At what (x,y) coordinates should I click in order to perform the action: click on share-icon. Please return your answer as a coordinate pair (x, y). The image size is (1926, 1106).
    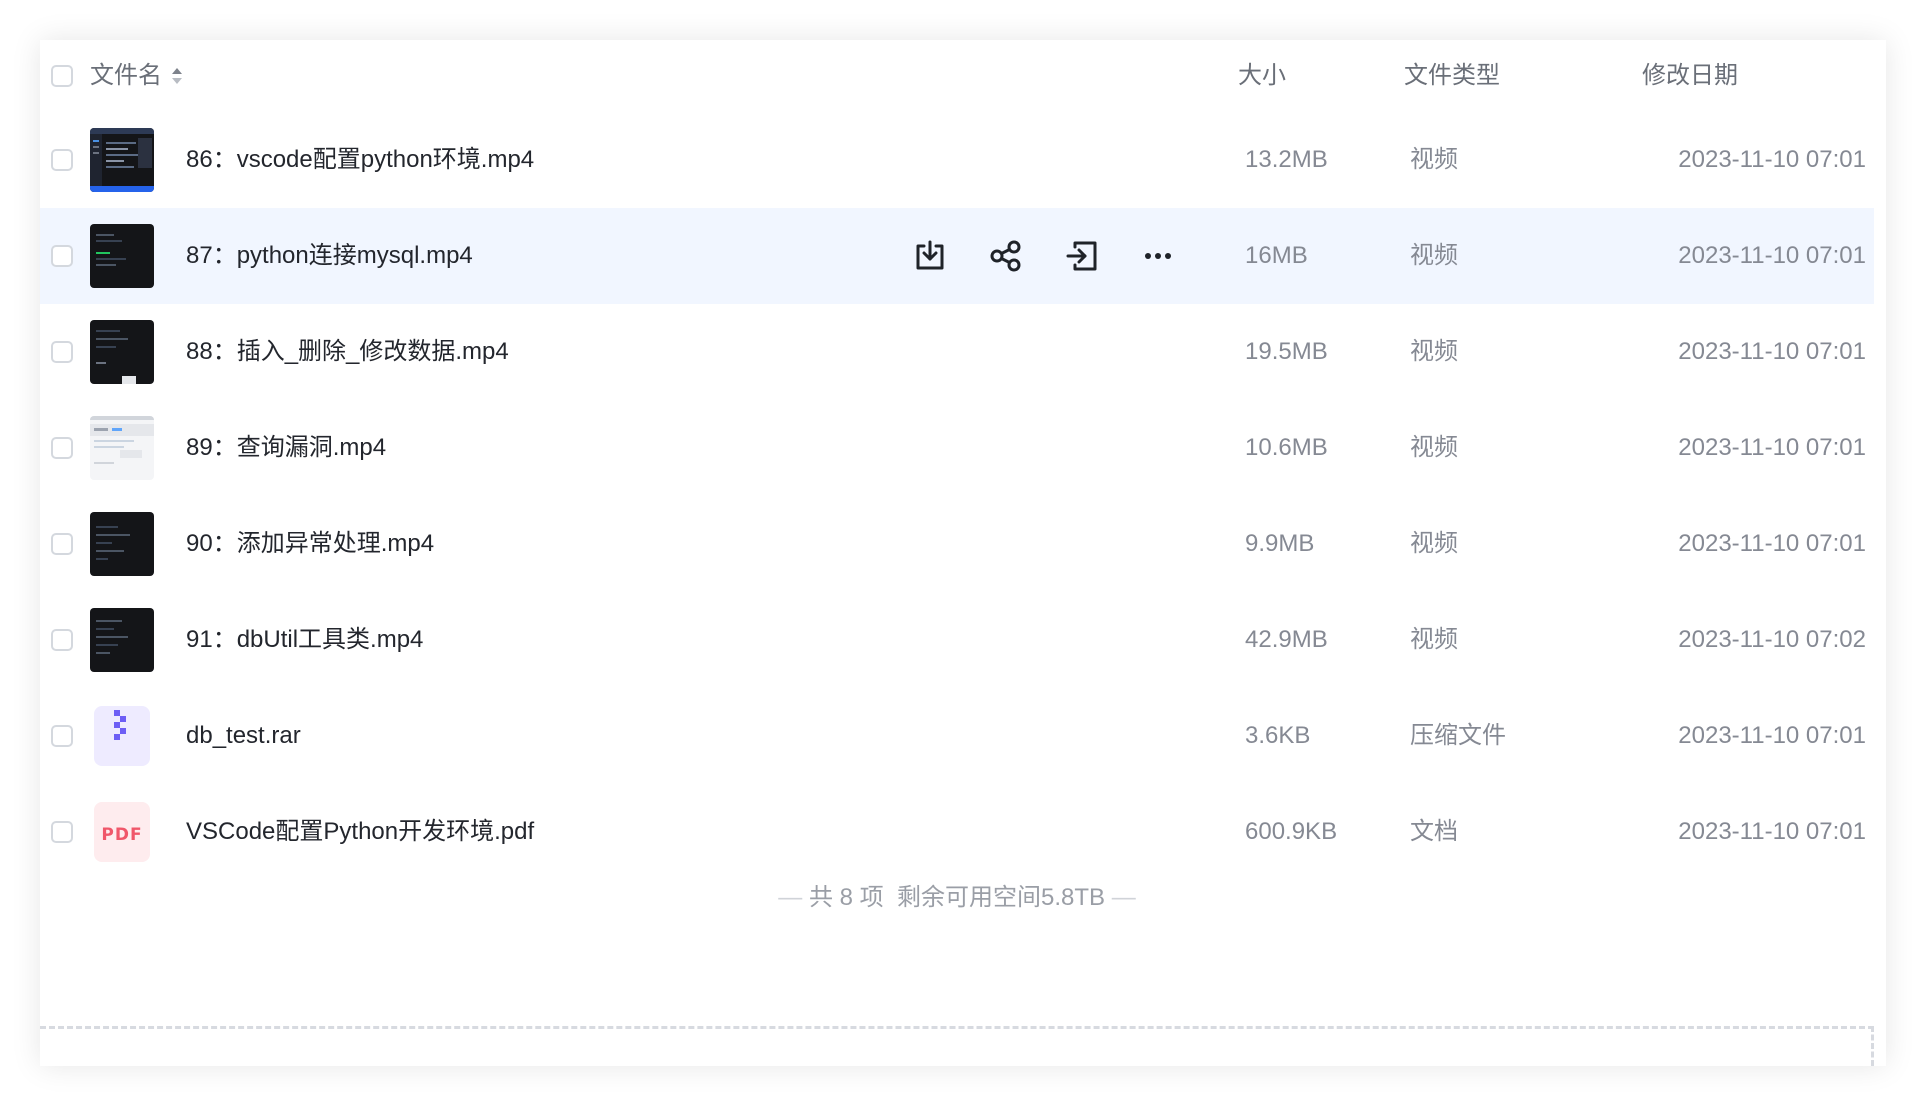
    Looking at the image, I should click on (1006, 256).